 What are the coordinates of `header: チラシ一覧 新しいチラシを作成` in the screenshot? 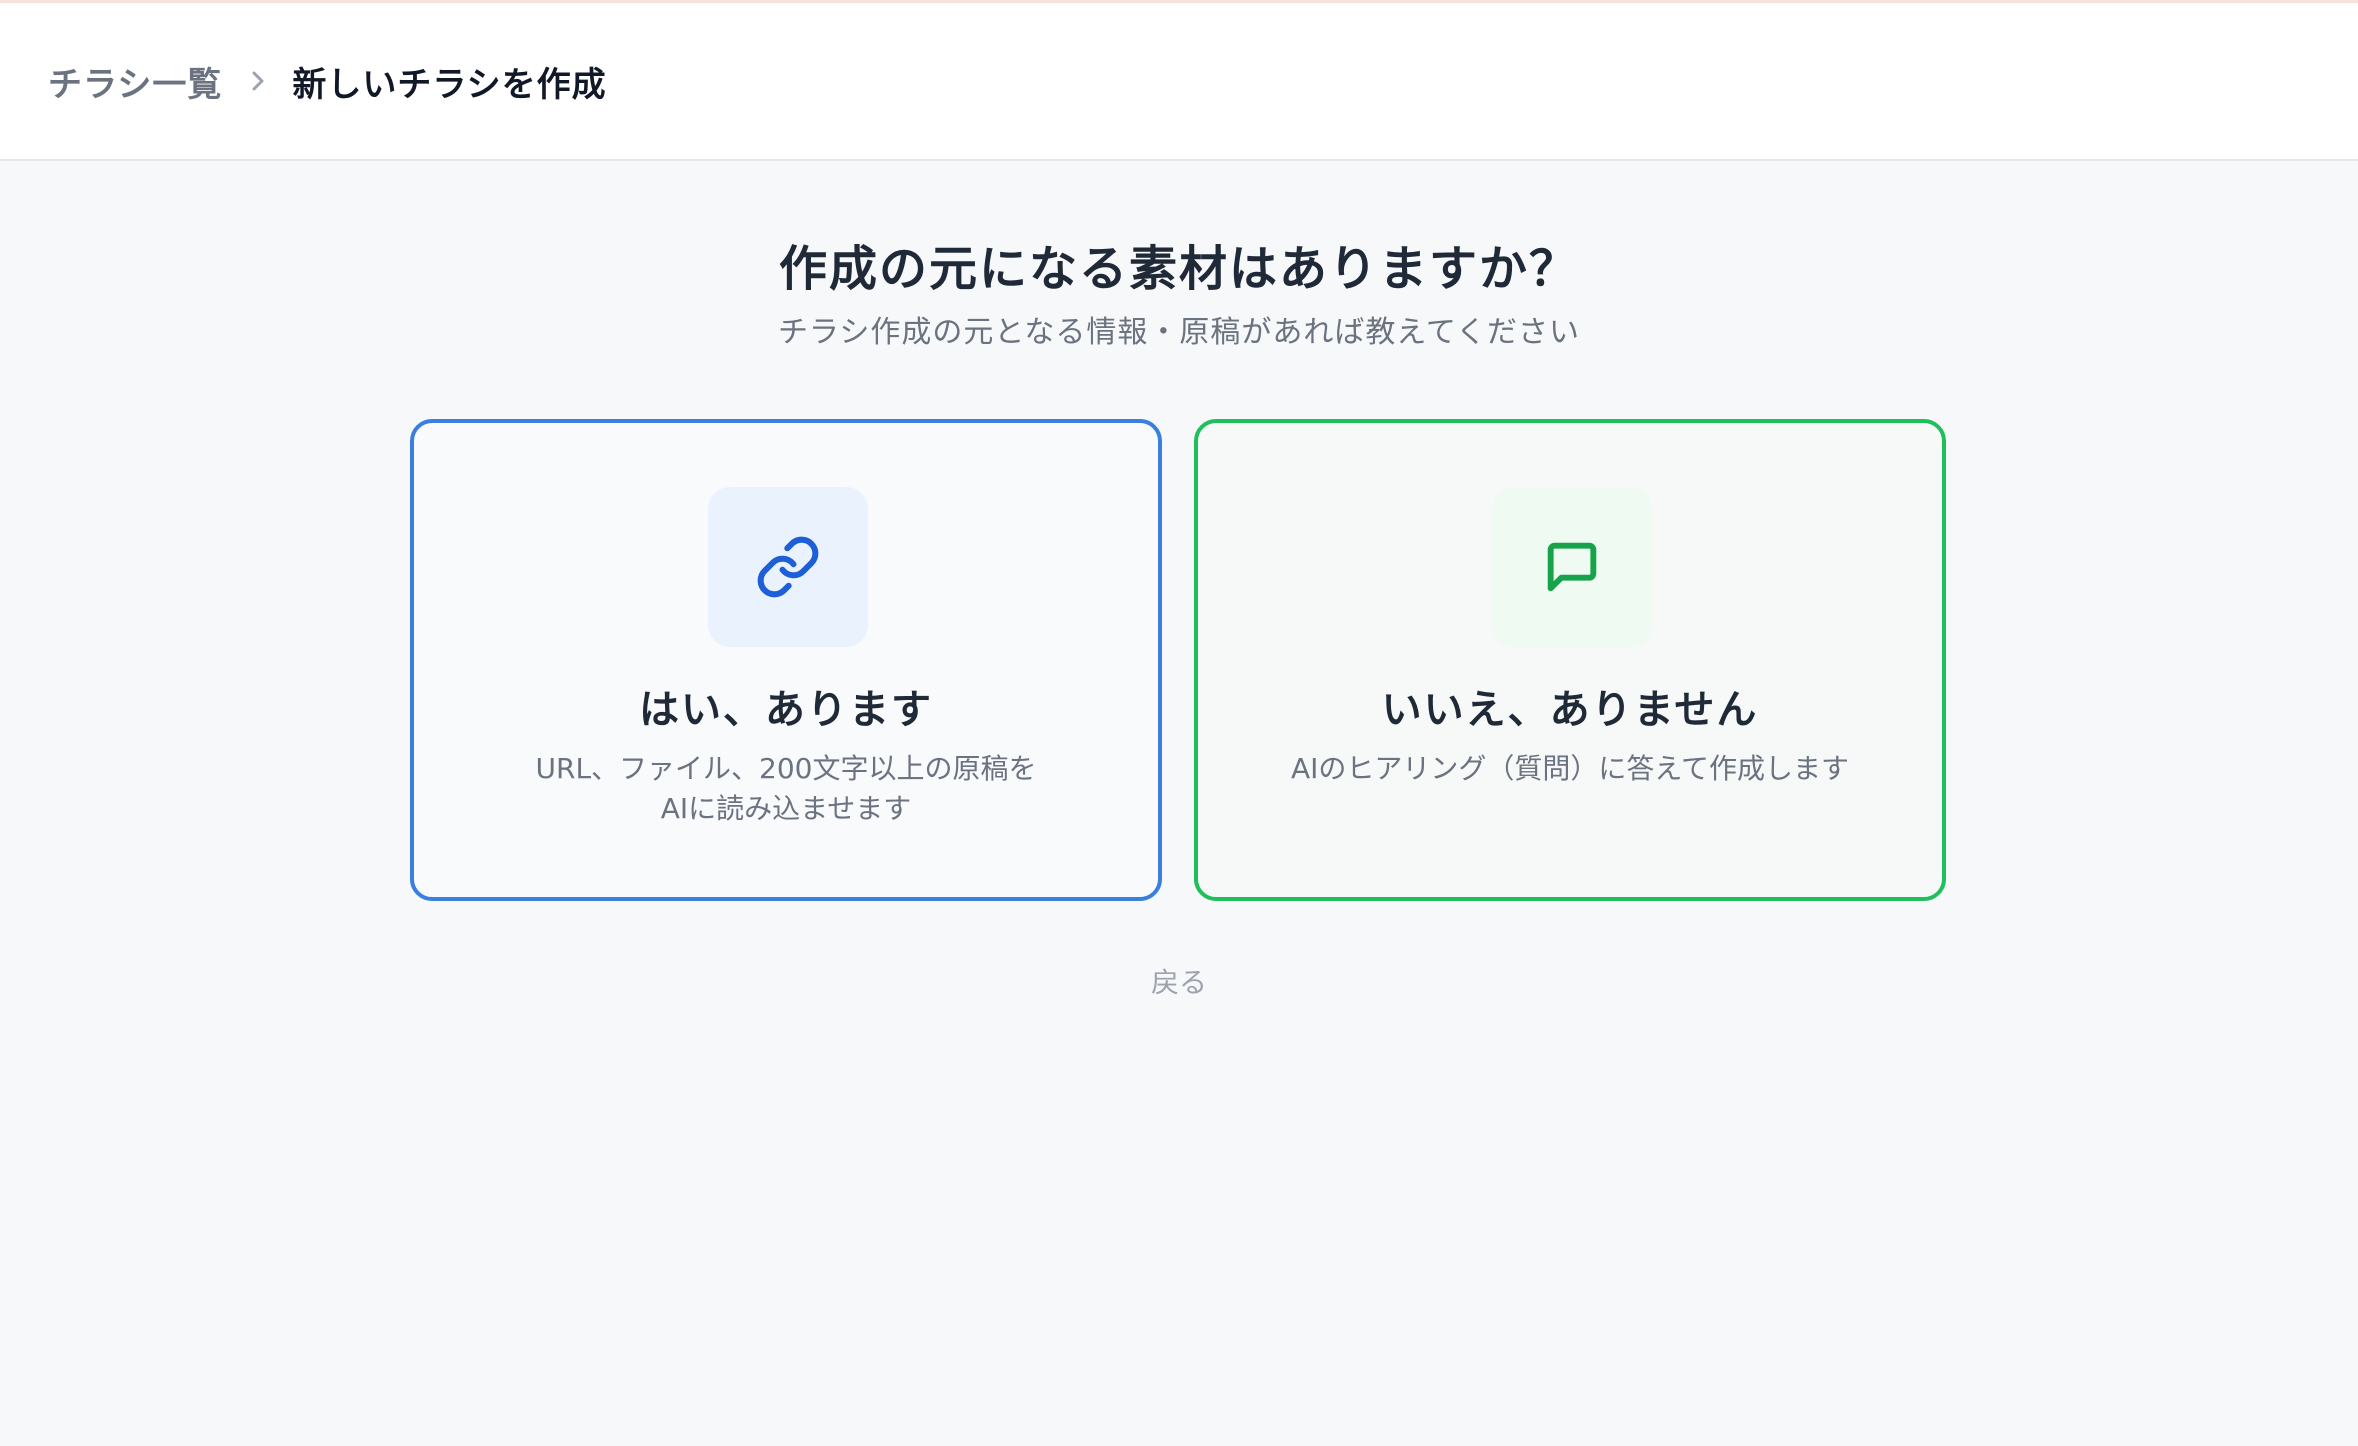 It's located at (1179, 82).